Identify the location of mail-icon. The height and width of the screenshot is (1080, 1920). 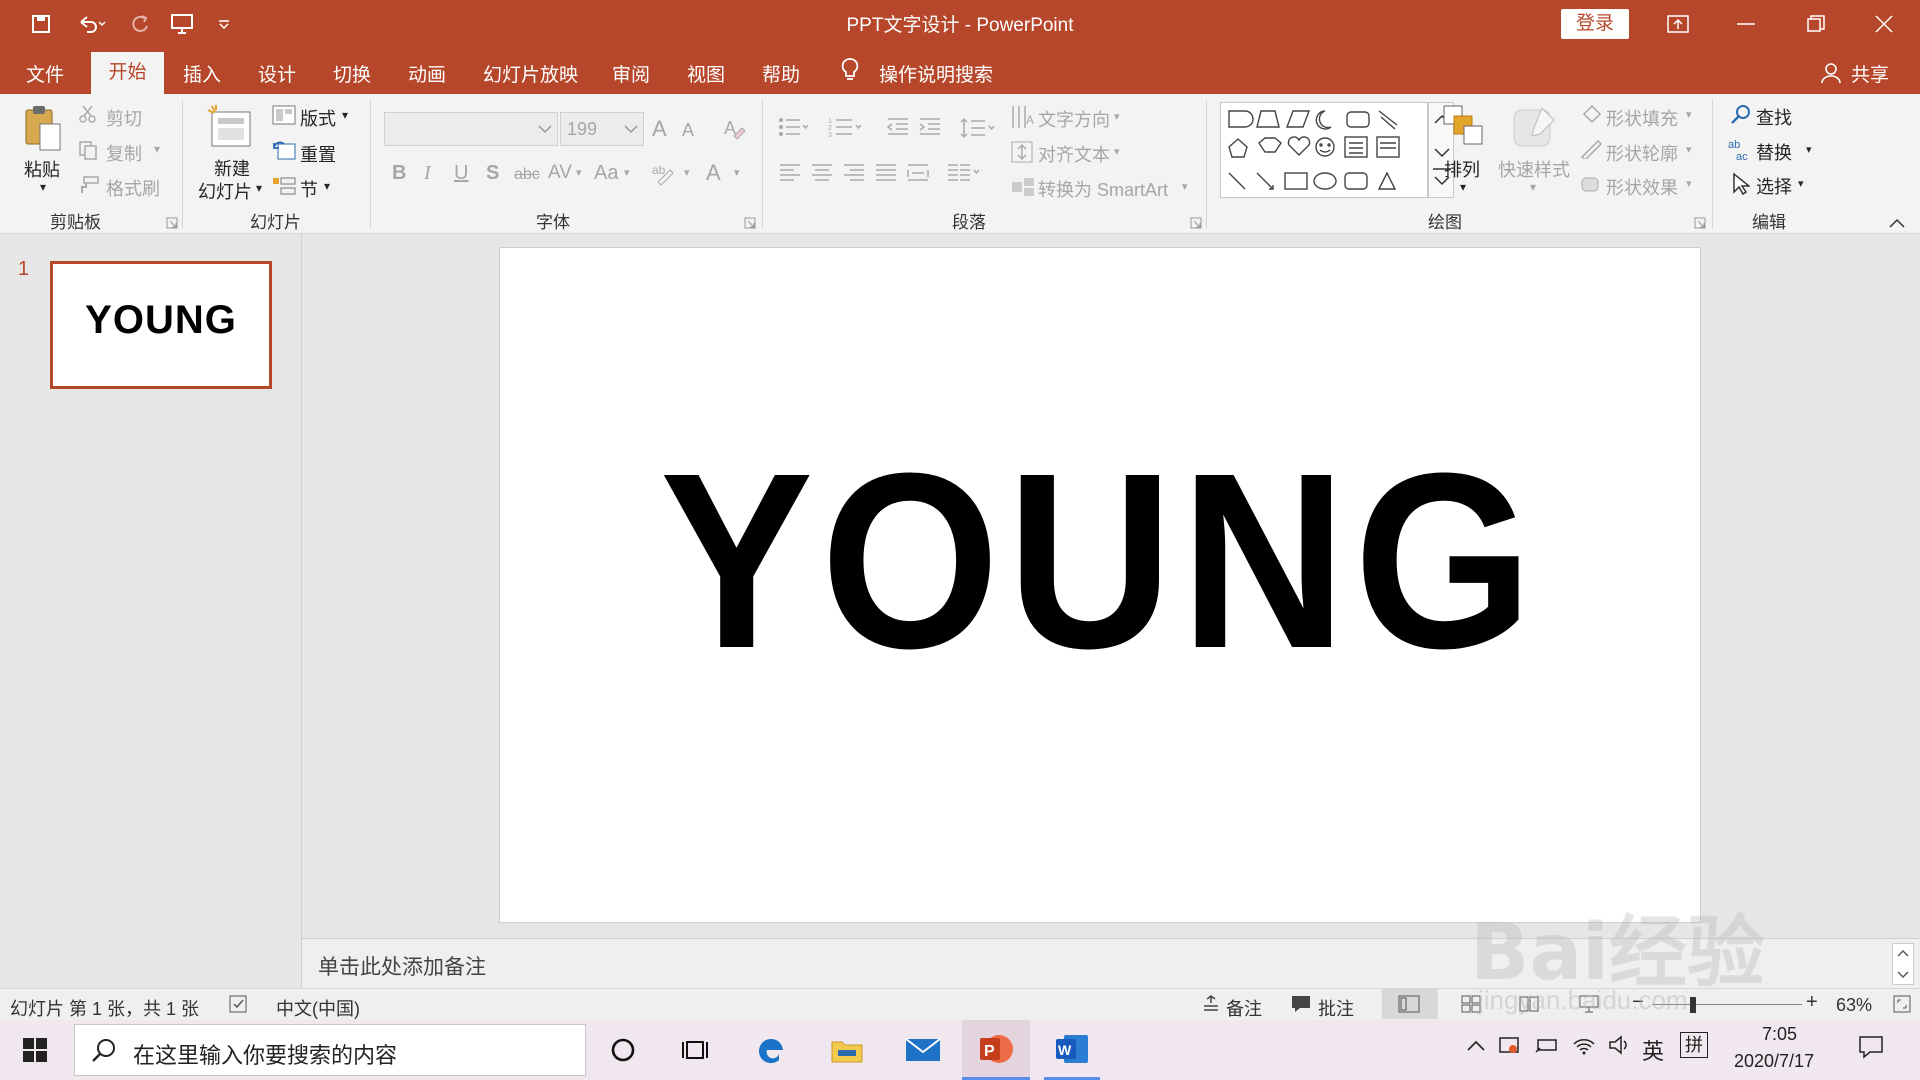
(923, 1050).